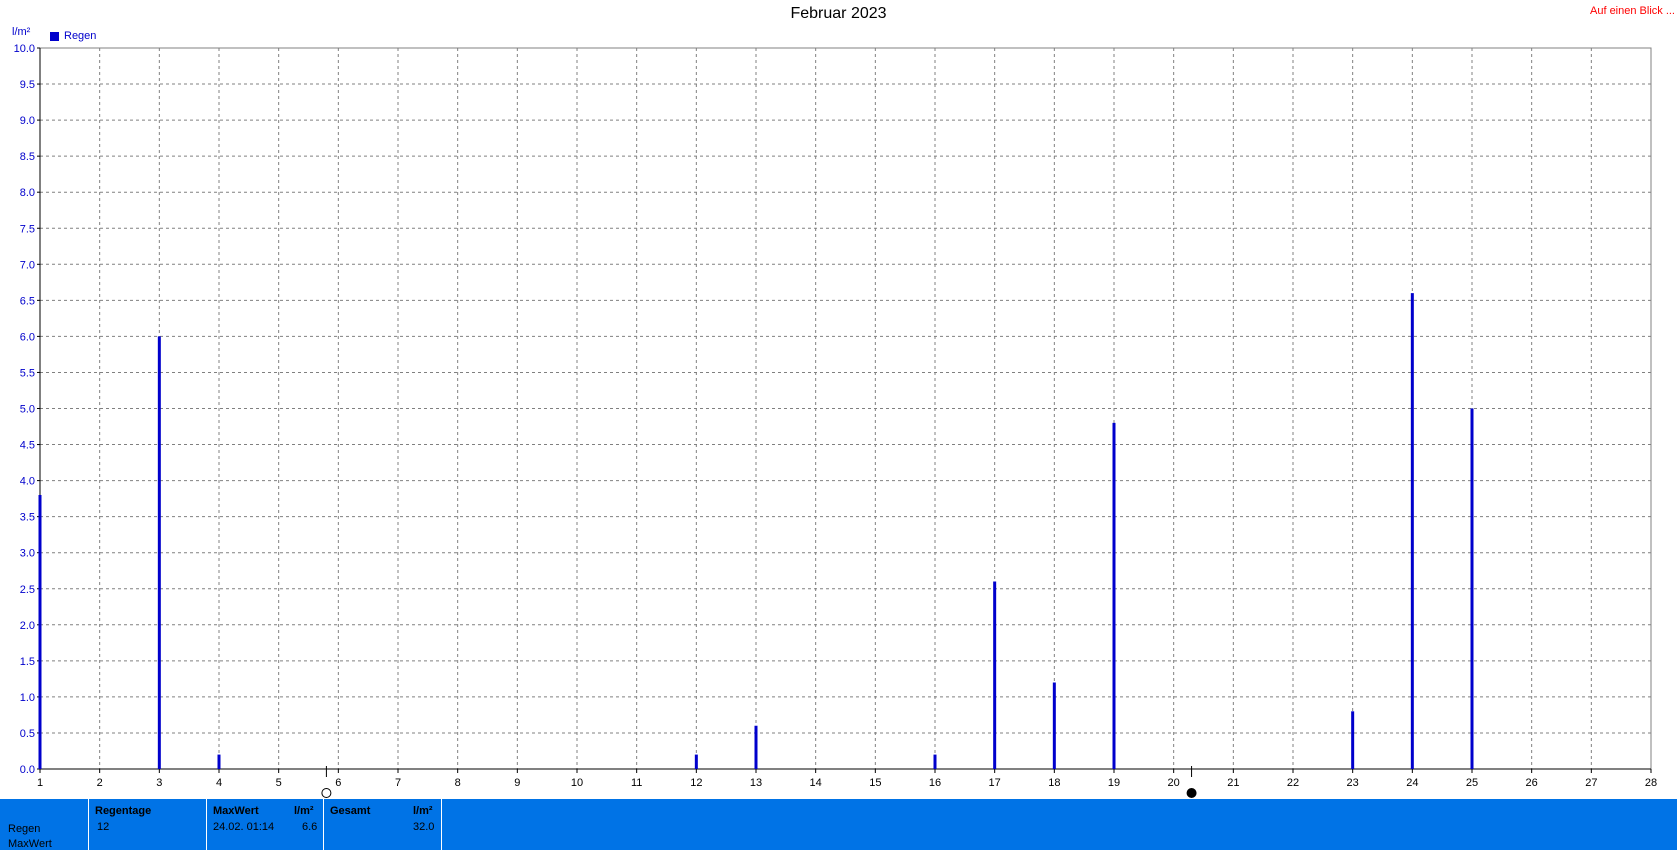 The height and width of the screenshot is (850, 1677). I want to click on maxwert-value: 6.6, so click(310, 827).